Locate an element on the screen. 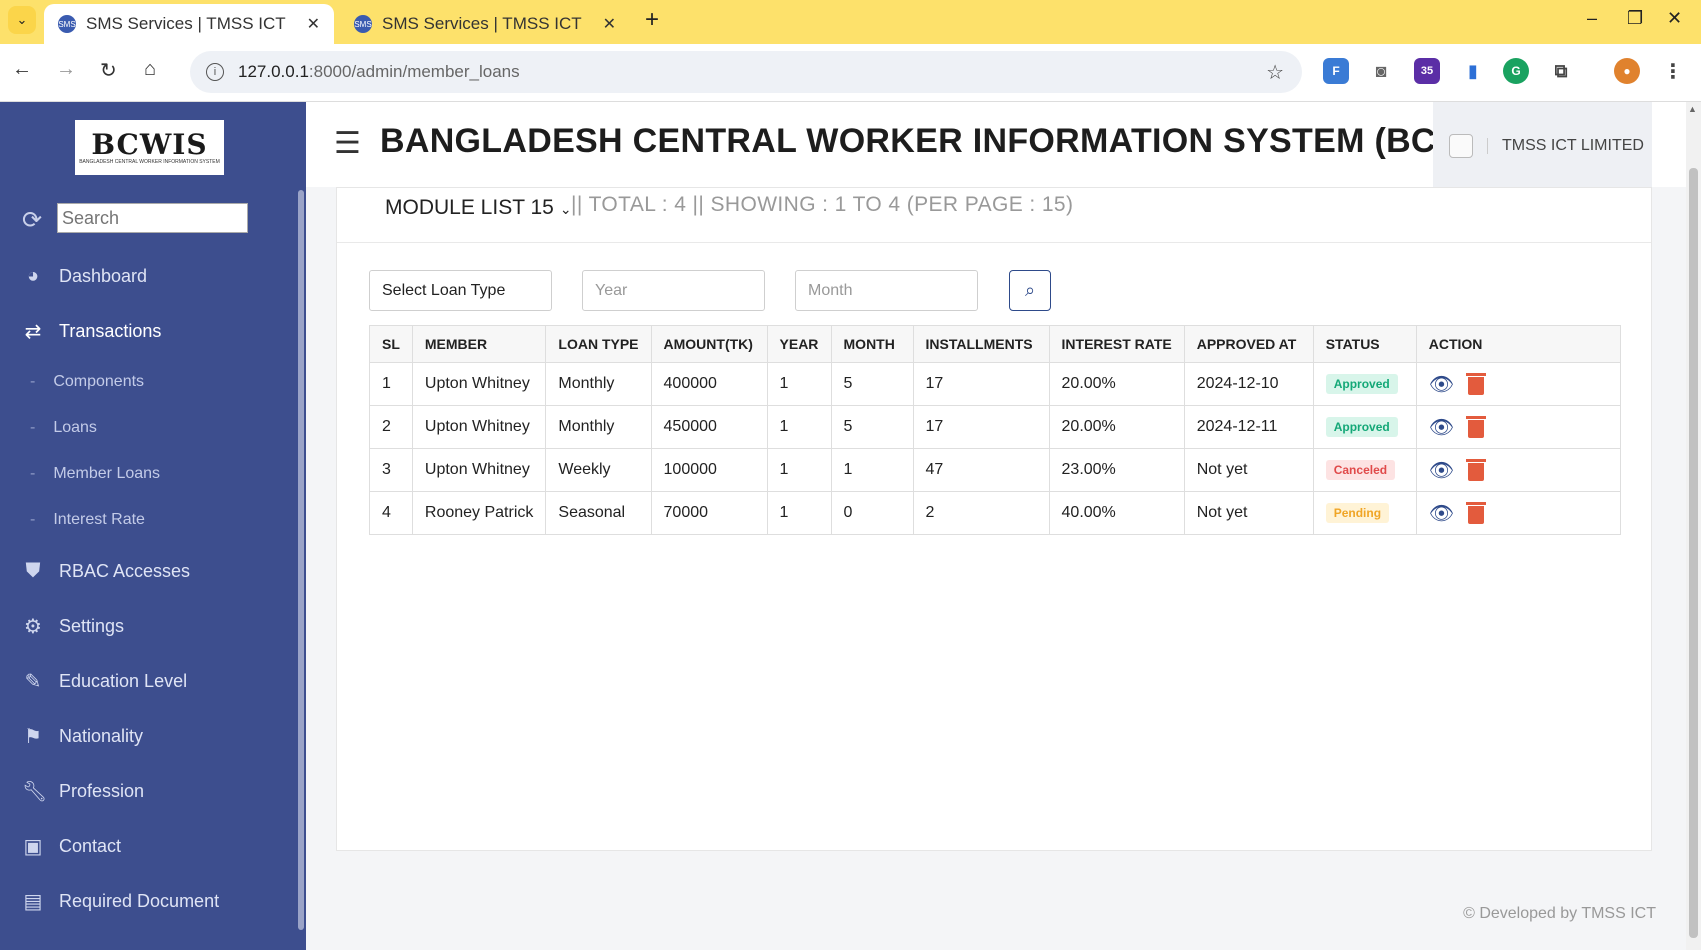  extension-translate-icon: F is located at coordinates (1336, 71).